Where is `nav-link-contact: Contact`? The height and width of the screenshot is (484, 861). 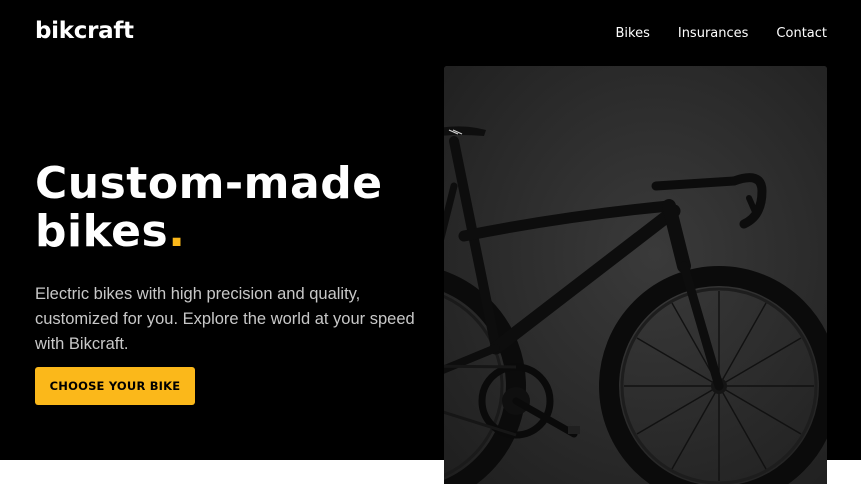 nav-link-contact: Contact is located at coordinates (801, 33).